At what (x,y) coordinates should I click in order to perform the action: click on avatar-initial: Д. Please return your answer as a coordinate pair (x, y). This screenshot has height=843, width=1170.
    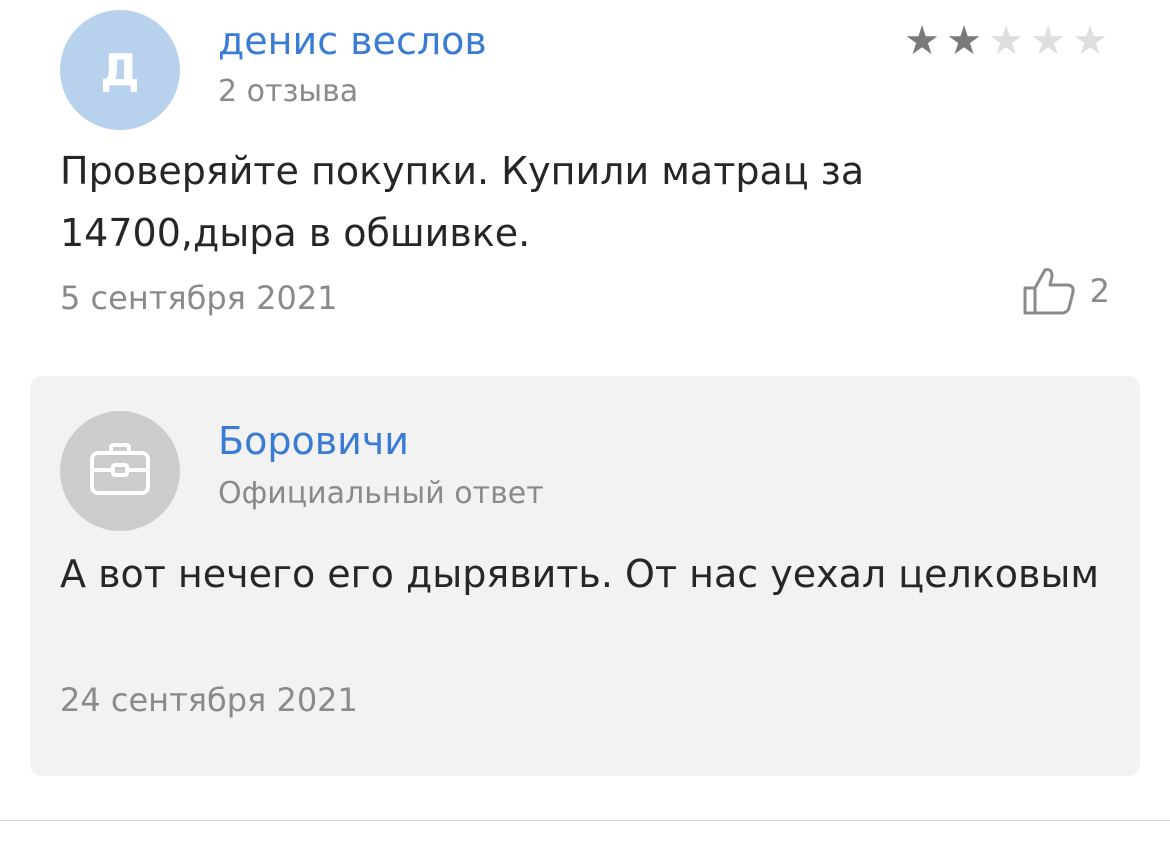
    Looking at the image, I should click on (120, 70).